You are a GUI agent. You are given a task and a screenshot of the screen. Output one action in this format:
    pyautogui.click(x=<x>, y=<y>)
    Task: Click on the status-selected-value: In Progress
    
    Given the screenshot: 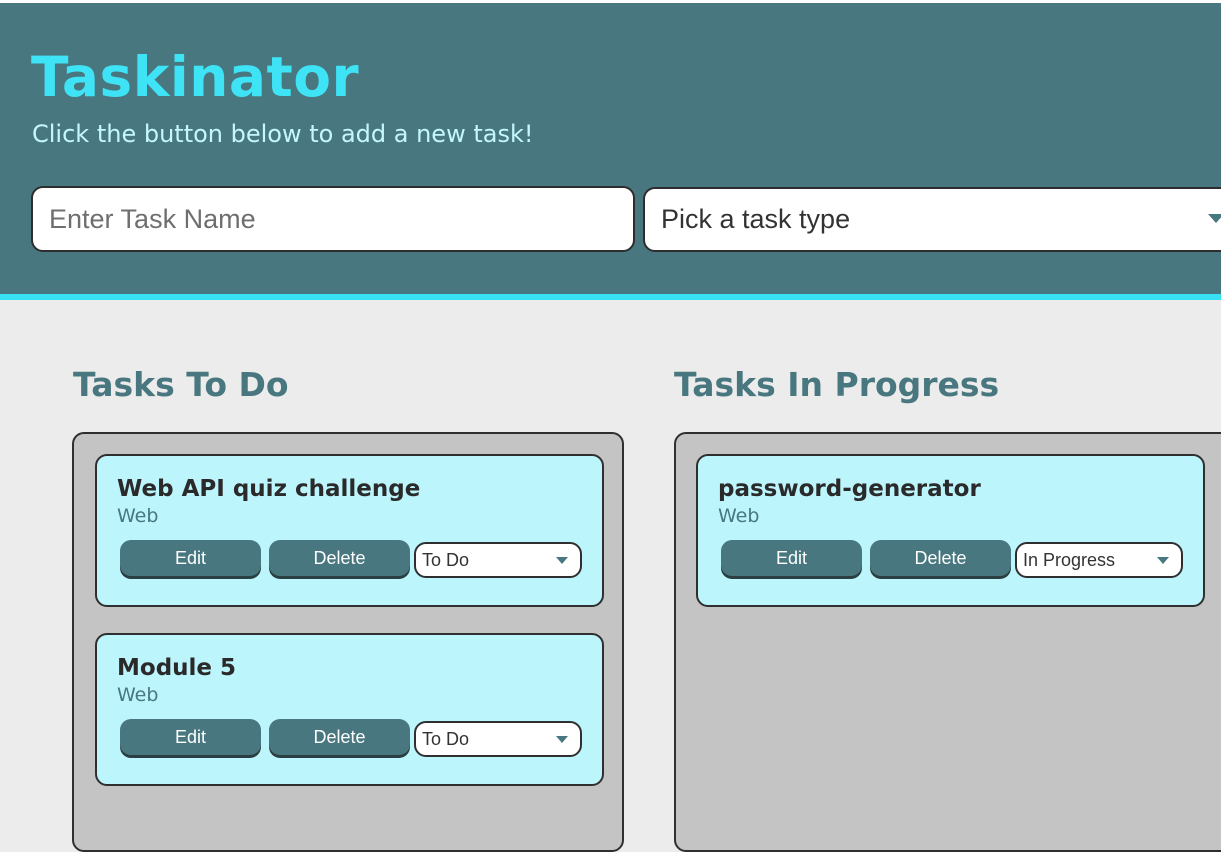 What is the action you would take?
    pyautogui.click(x=1069, y=560)
    